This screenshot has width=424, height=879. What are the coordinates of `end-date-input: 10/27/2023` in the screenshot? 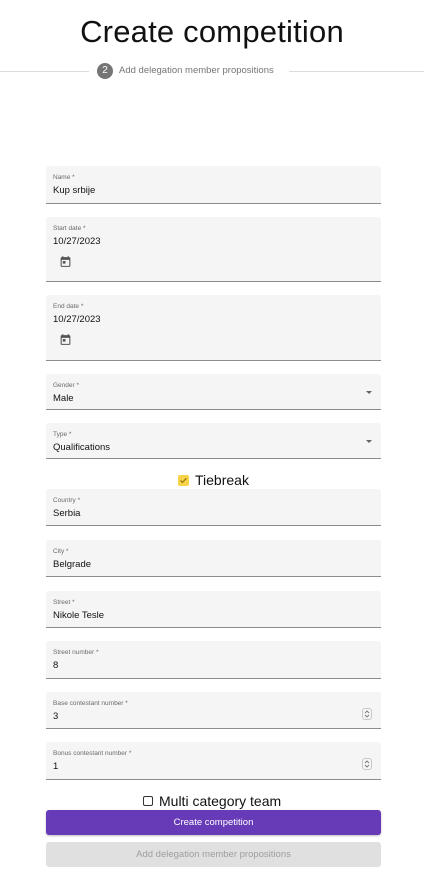 It's located at (77, 319).